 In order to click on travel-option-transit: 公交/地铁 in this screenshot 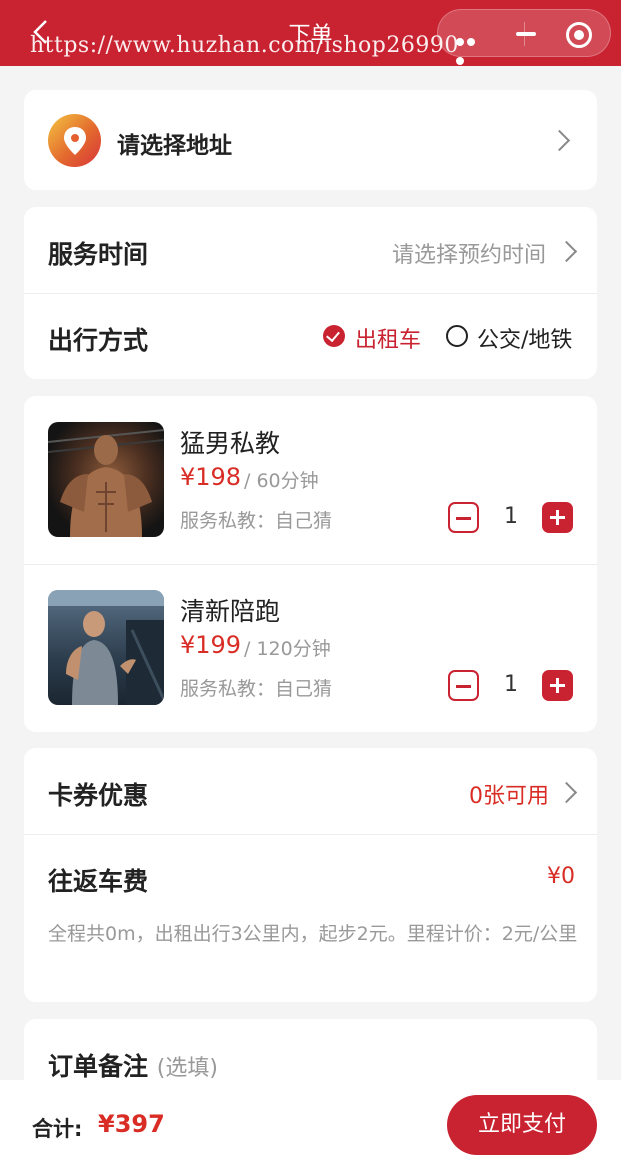, I will do `click(524, 338)`.